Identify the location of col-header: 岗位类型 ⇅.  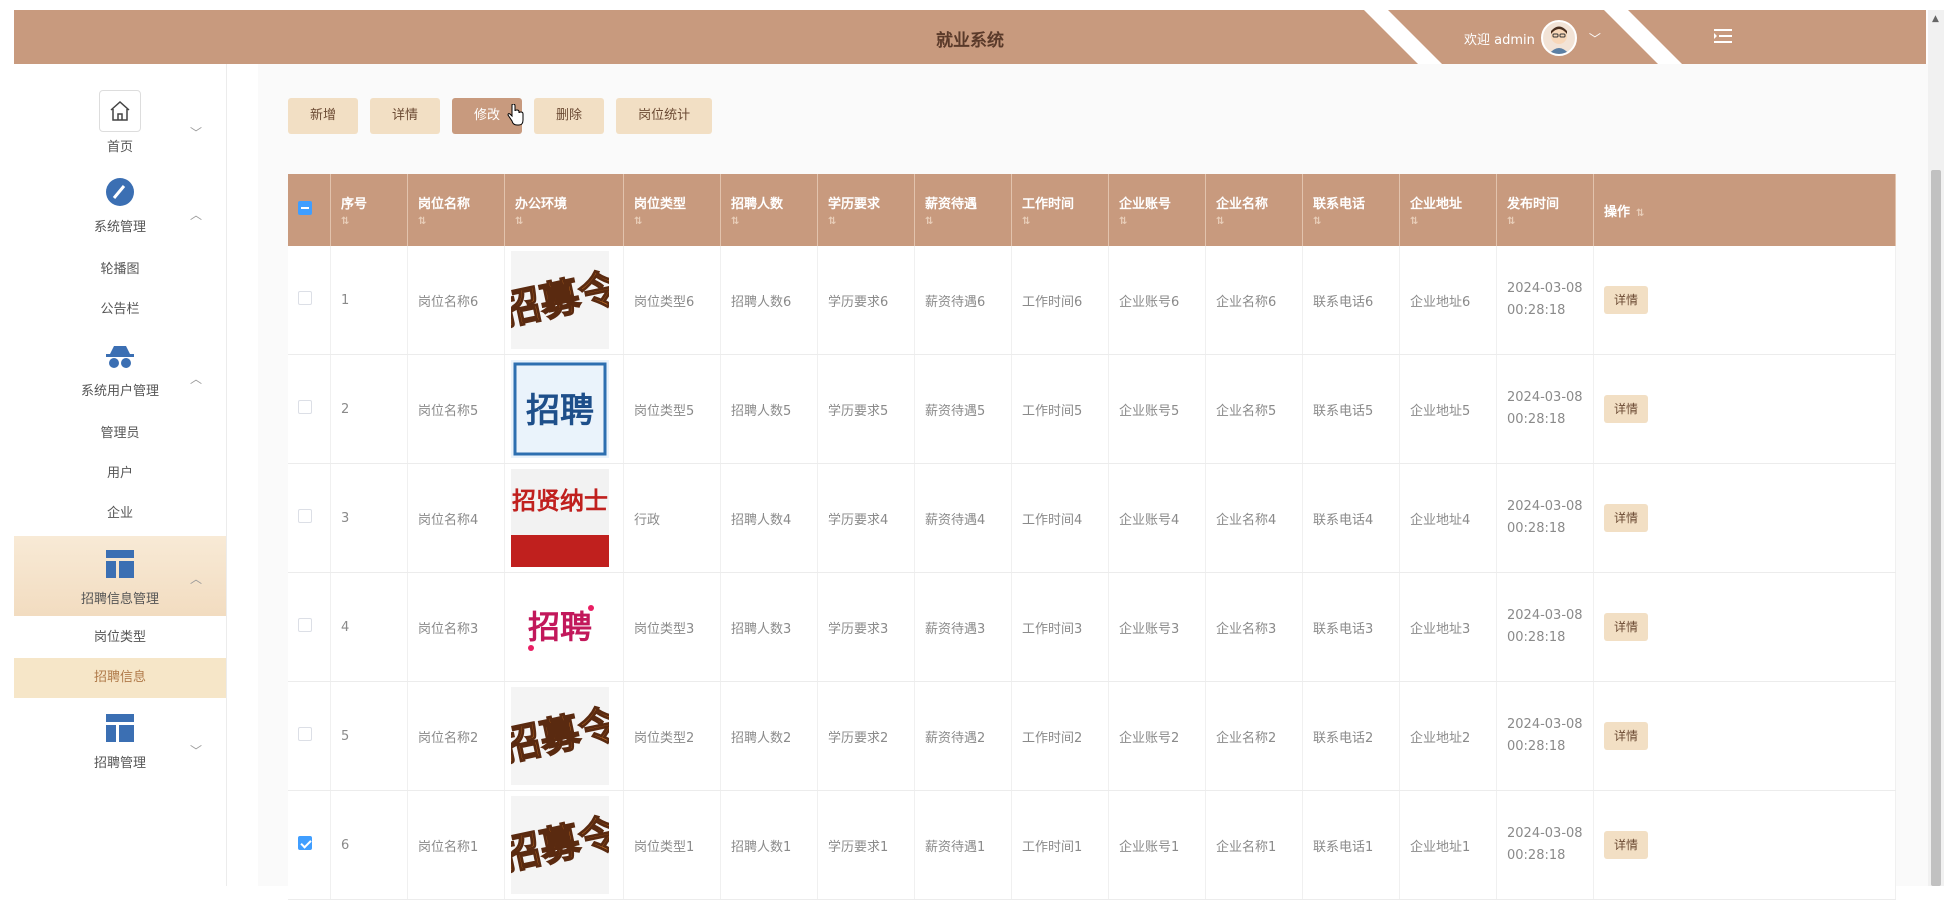
(672, 210).